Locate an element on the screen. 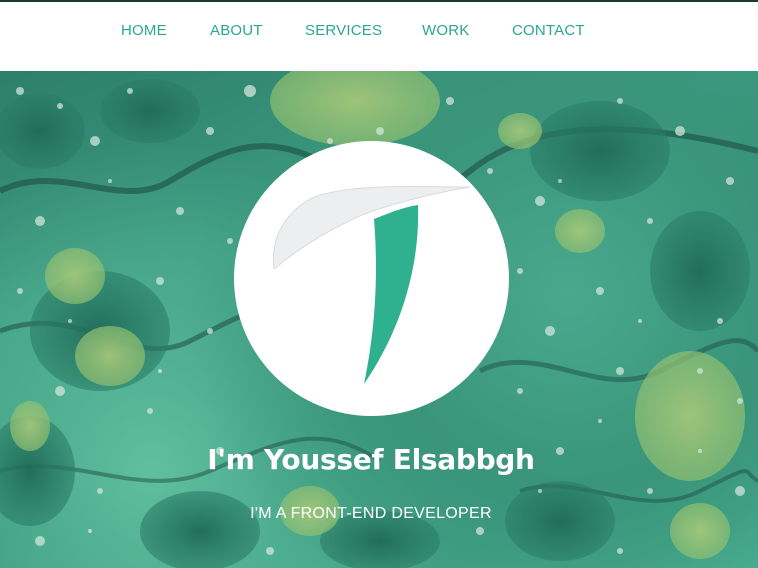  nav-link-contact: CONTACT is located at coordinates (548, 30).